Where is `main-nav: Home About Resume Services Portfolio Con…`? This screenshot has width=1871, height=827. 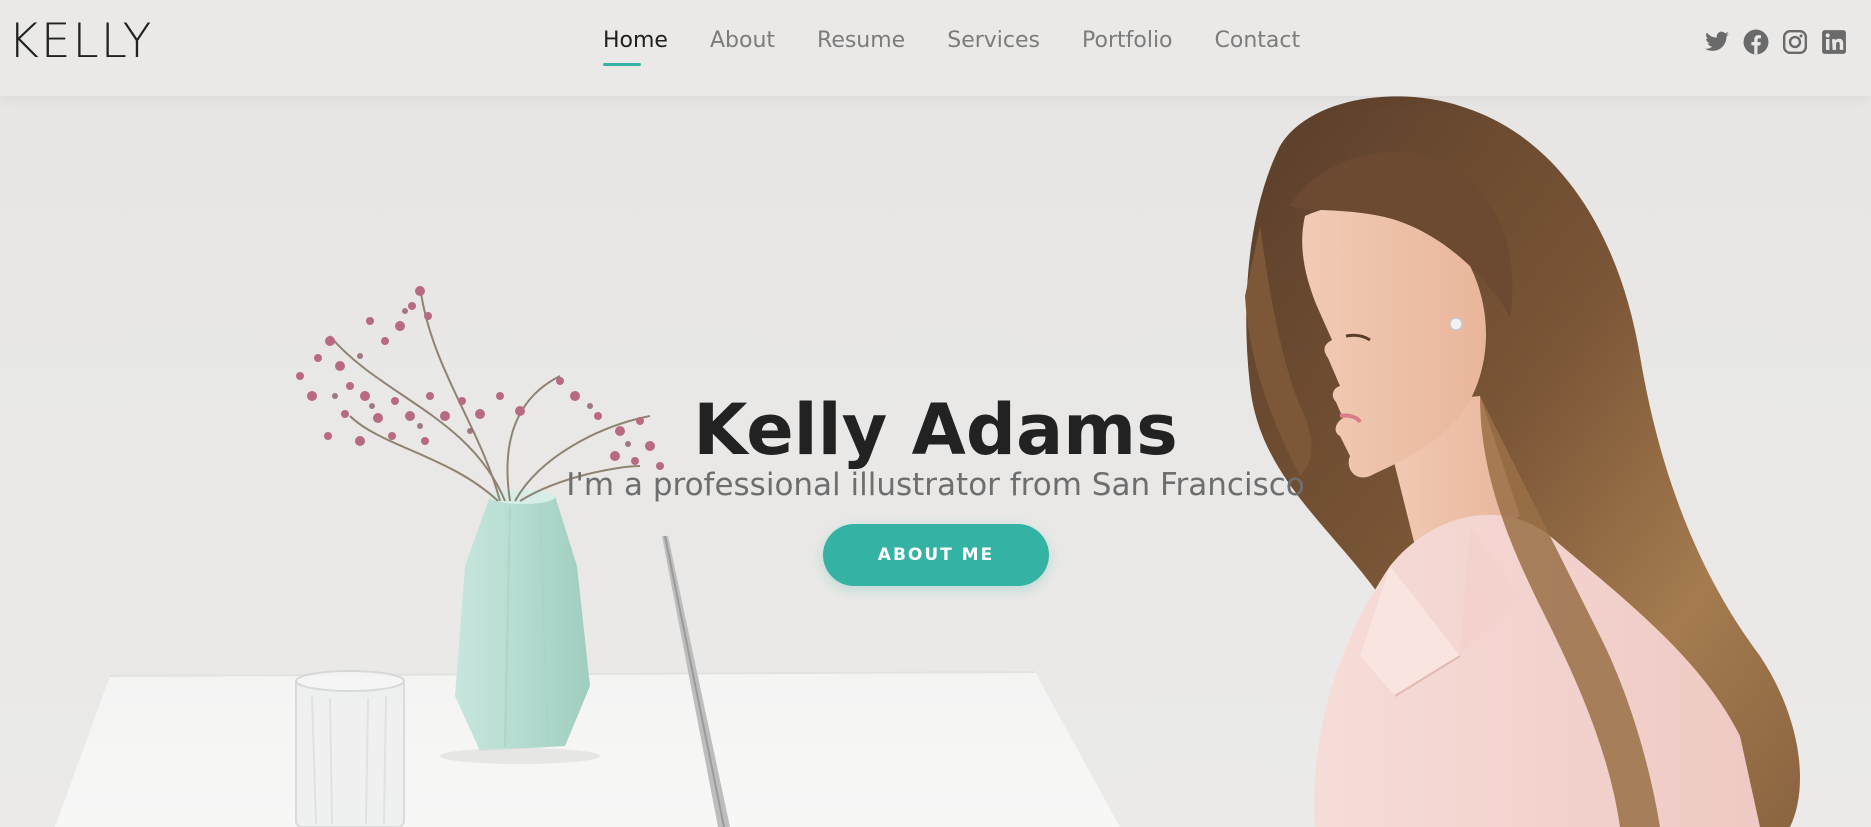 main-nav: Home About Resume Services Portfolio Con… is located at coordinates (972, 46).